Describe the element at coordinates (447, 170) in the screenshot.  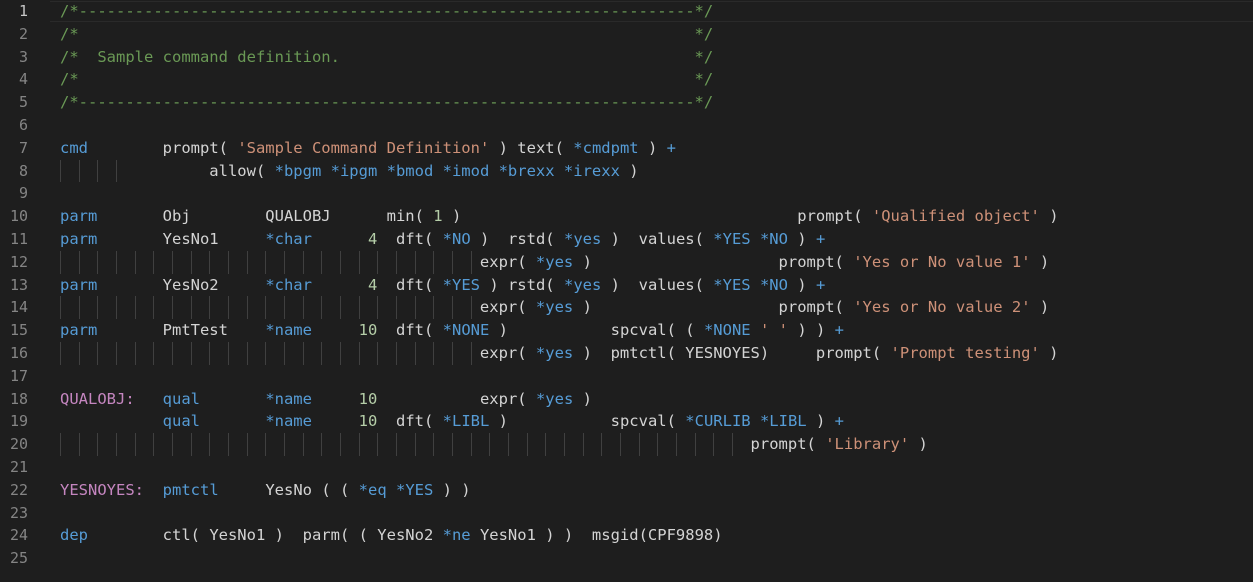
I see `code-token: *bpgm *ipgm *bmod *imod *brexx *irexx` at that location.